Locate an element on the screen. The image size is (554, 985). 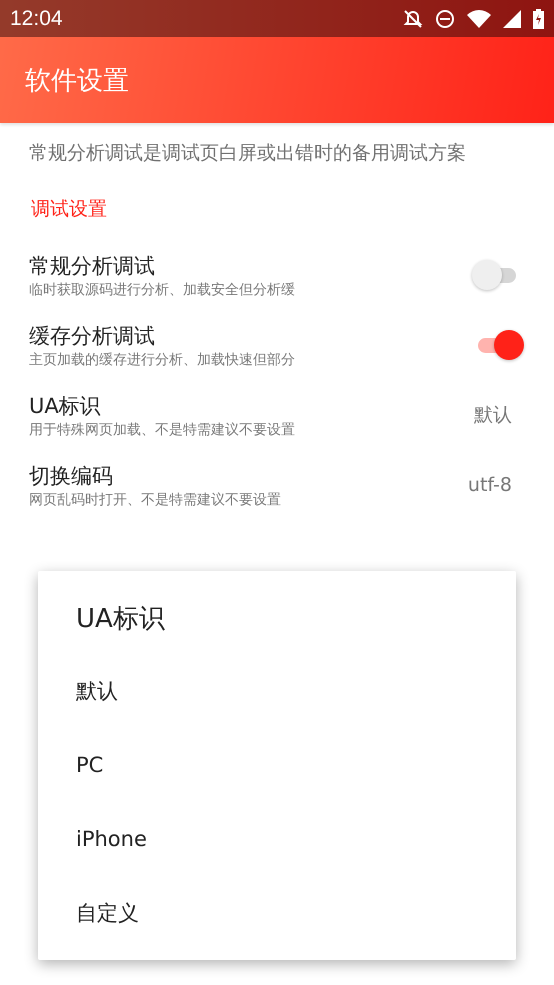
bell-off-icon is located at coordinates (413, 18).